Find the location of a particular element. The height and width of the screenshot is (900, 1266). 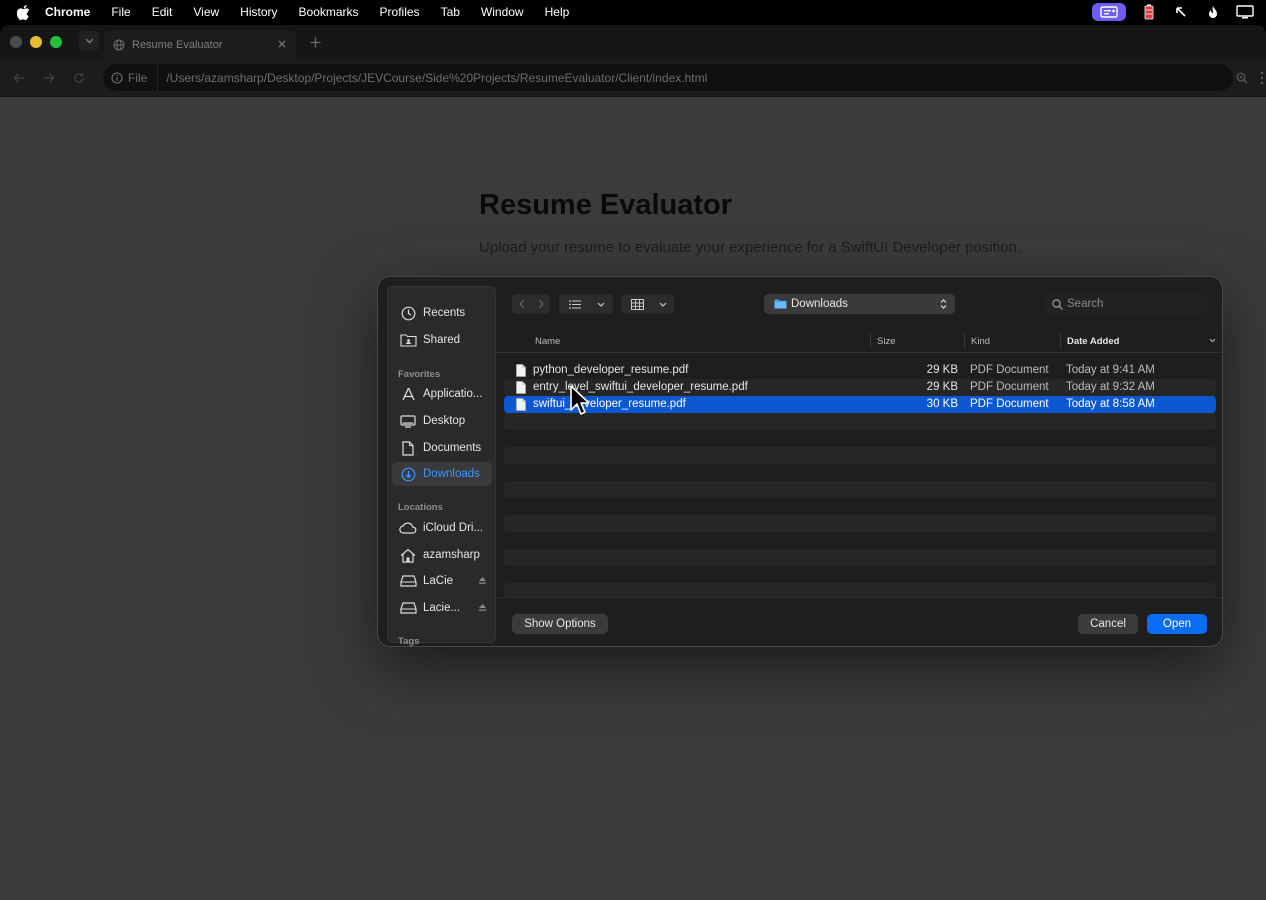

chevron-left-icon is located at coordinates (521, 304).